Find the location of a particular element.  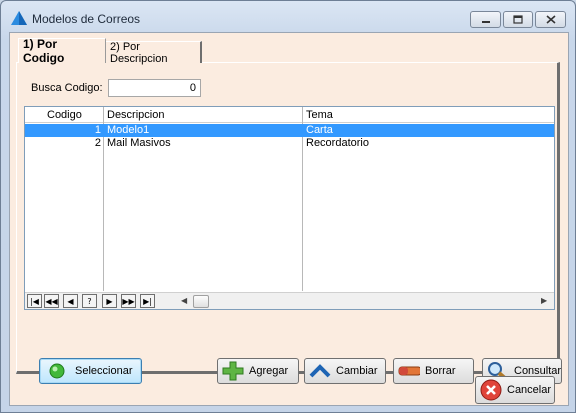

minimize-button is located at coordinates (485, 19).